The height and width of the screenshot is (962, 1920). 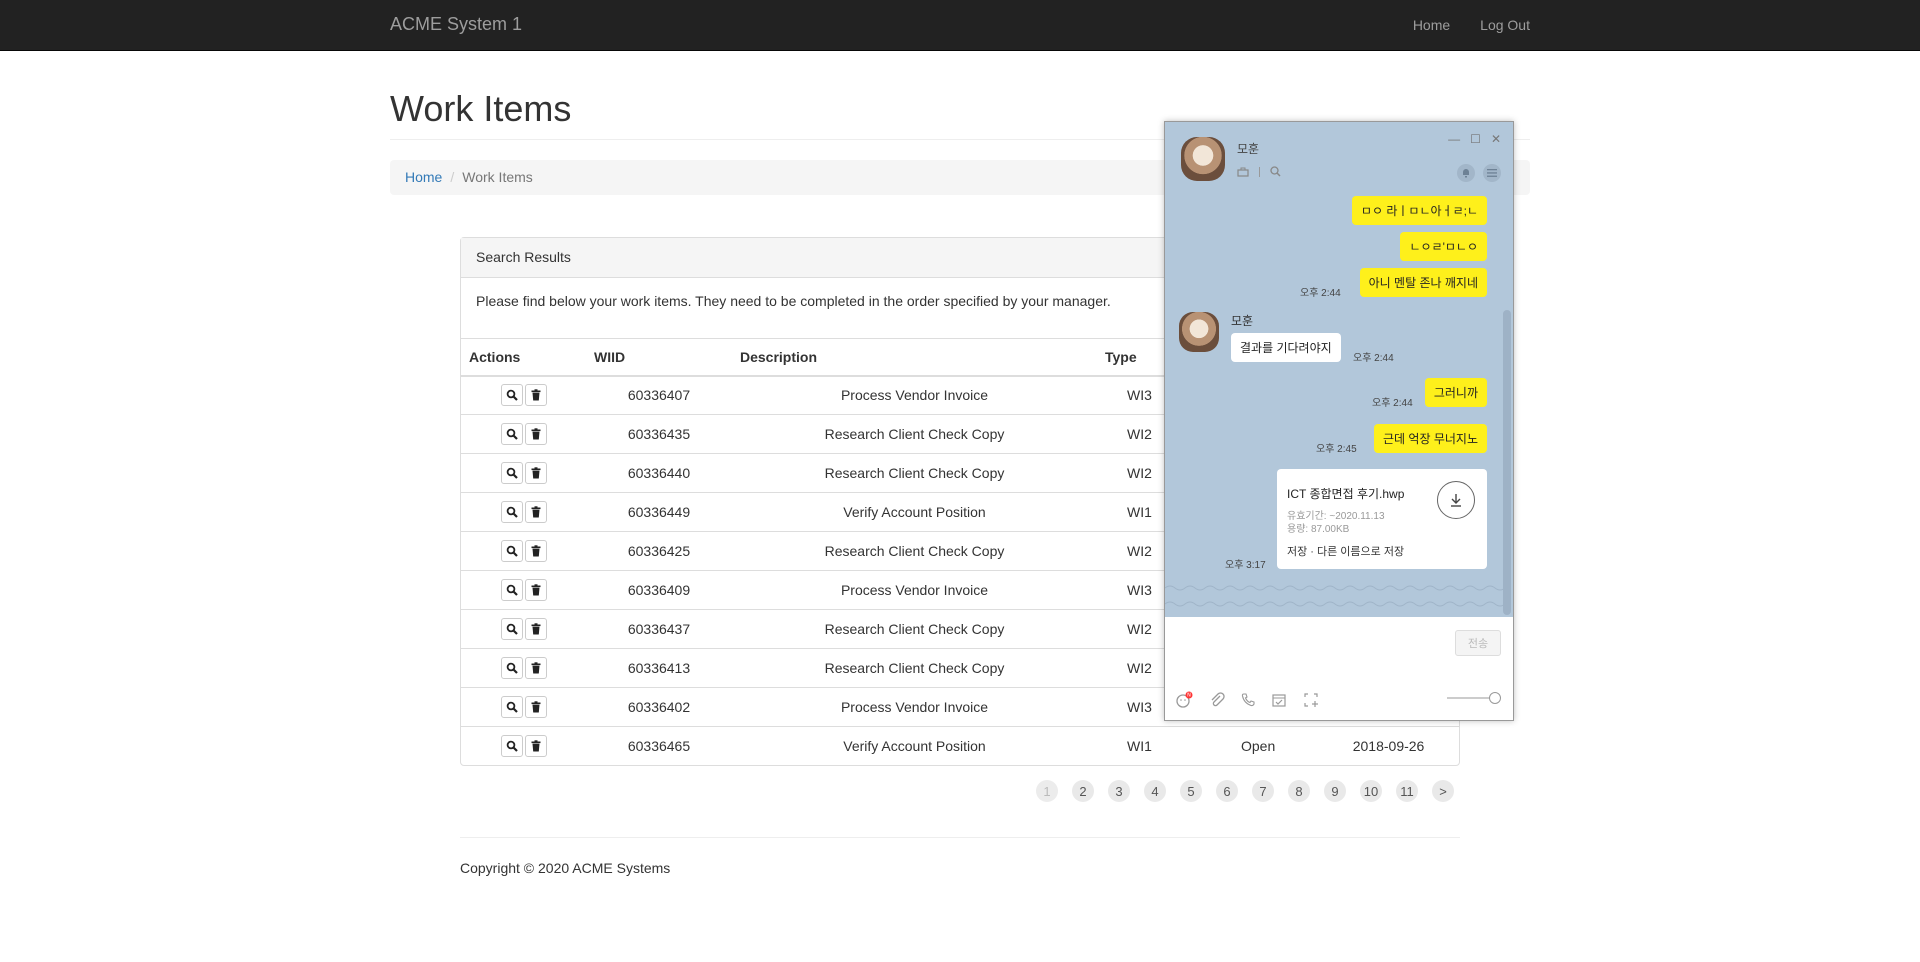 What do you see at coordinates (1505, 25) in the screenshot?
I see `nav-logout: Log Out` at bounding box center [1505, 25].